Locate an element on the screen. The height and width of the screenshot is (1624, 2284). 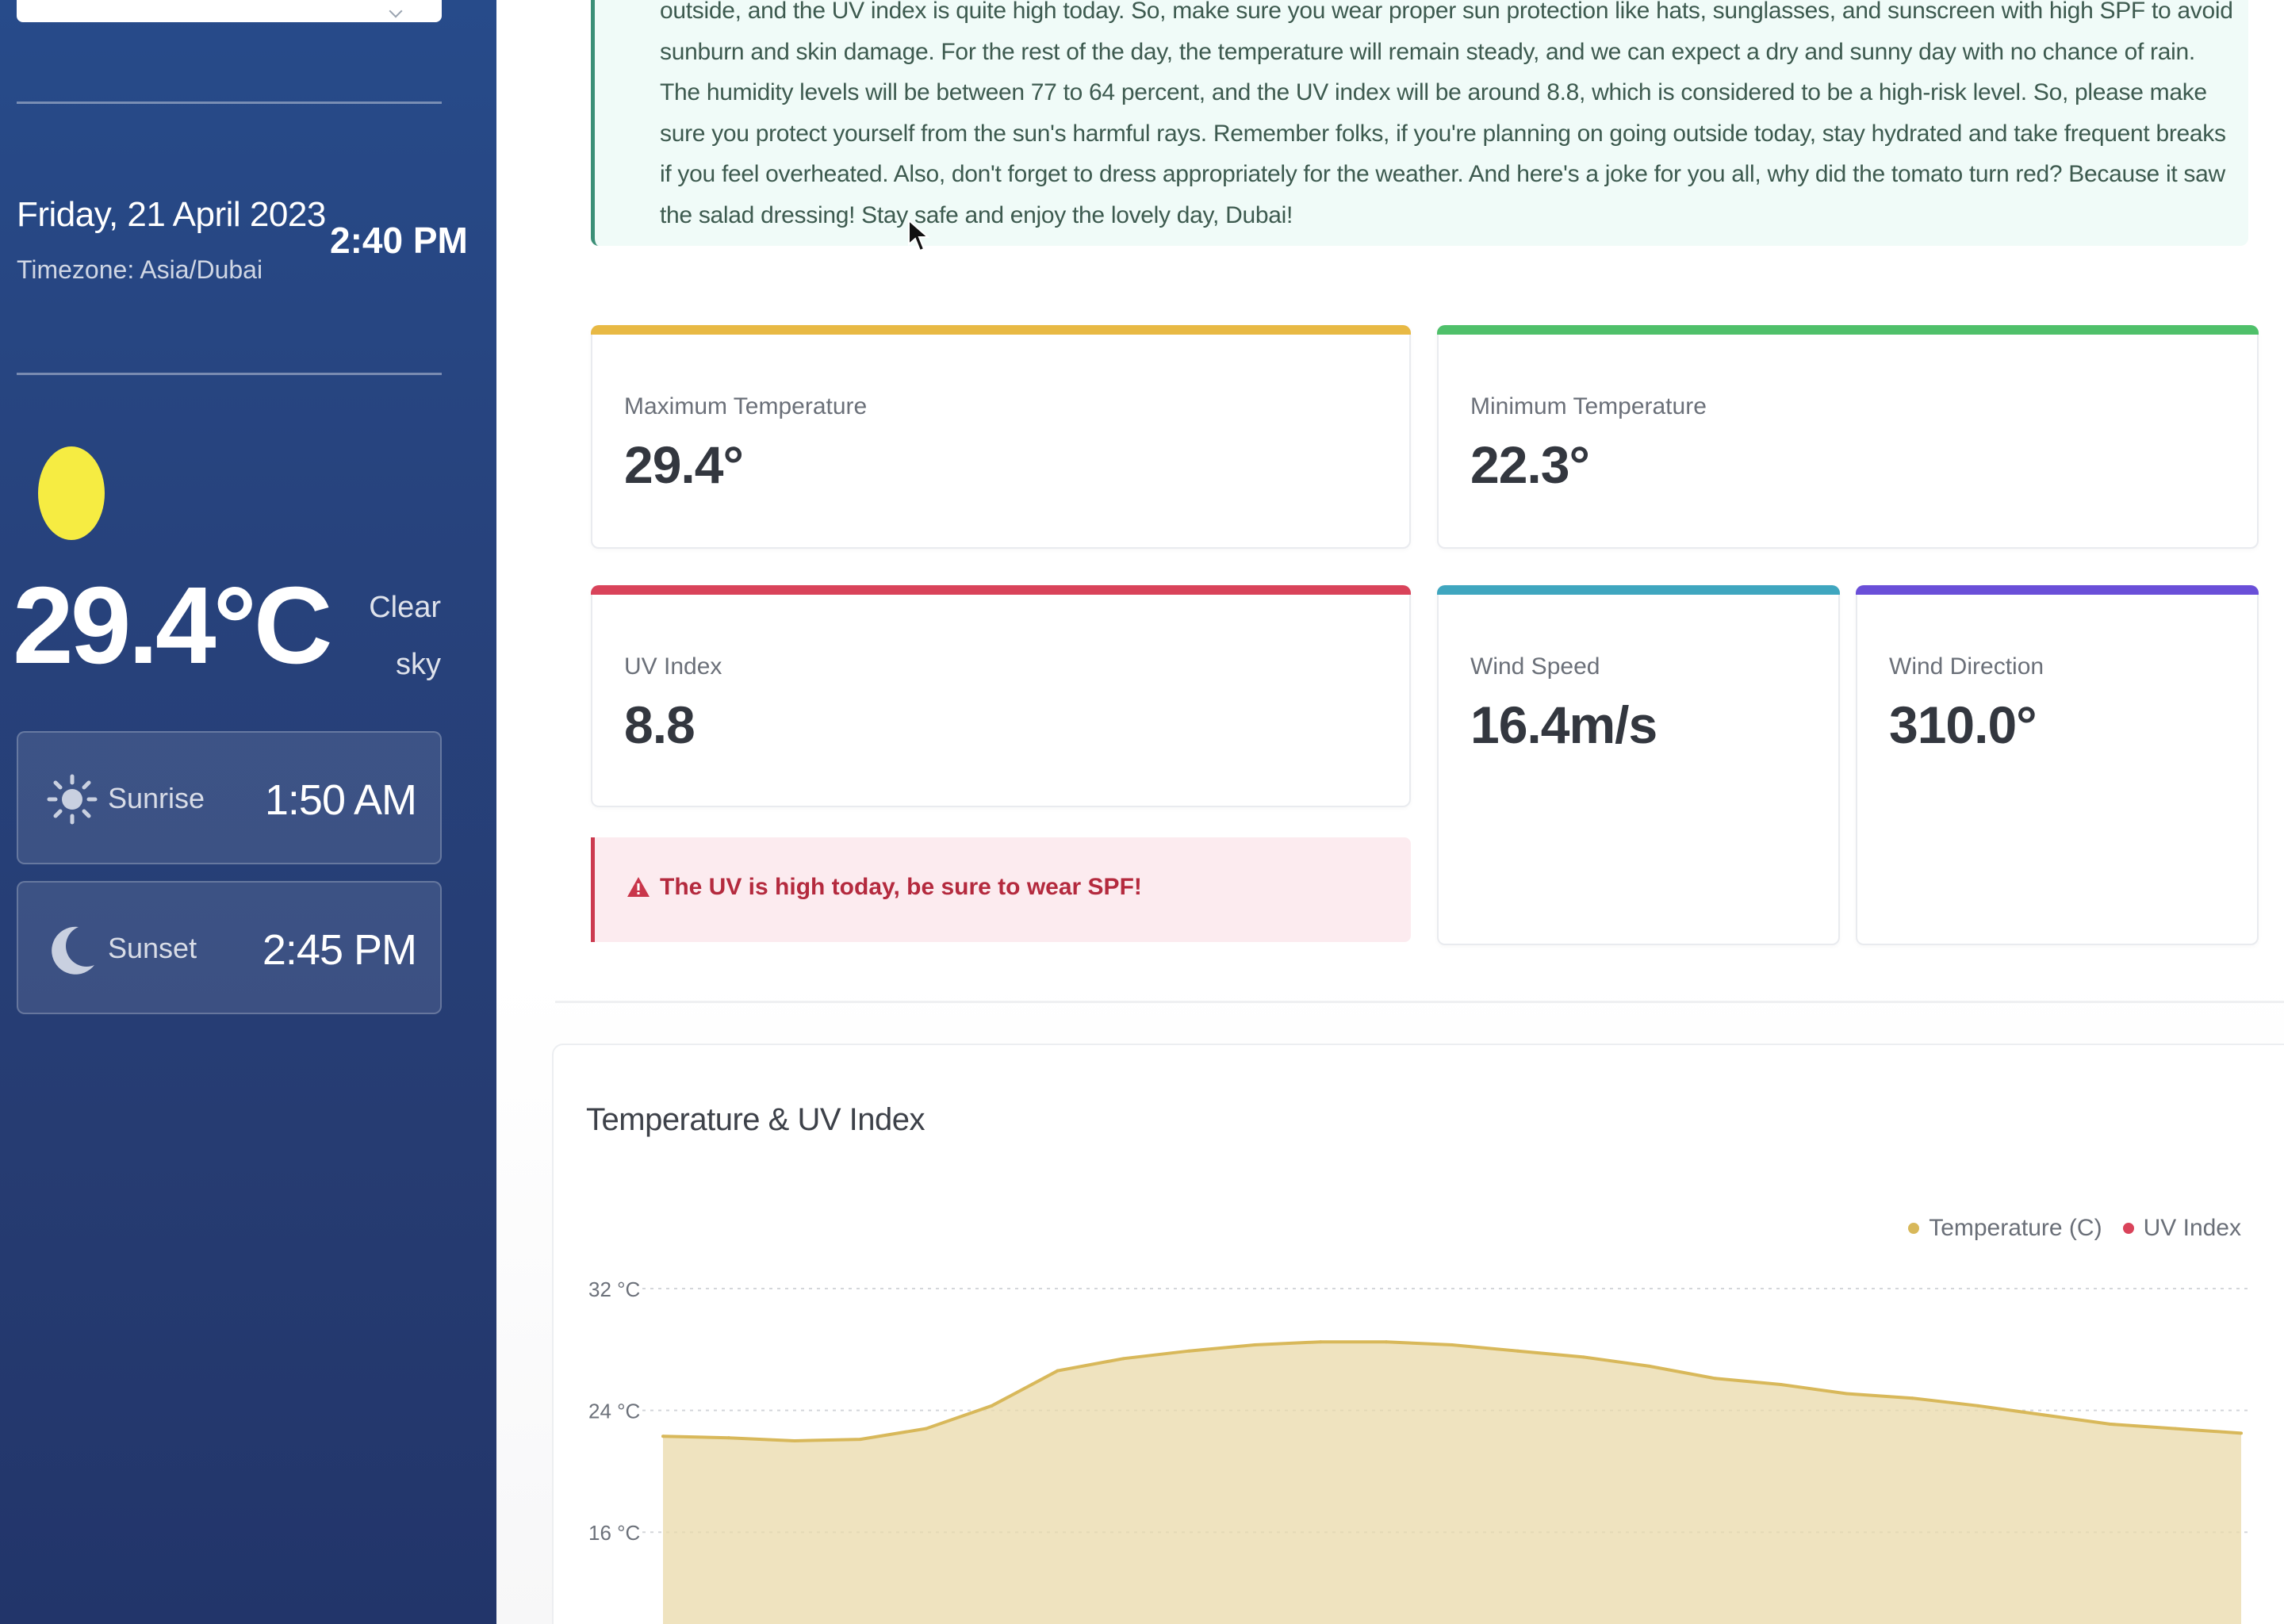
y-tick-label: 24 °C is located at coordinates (614, 1411).